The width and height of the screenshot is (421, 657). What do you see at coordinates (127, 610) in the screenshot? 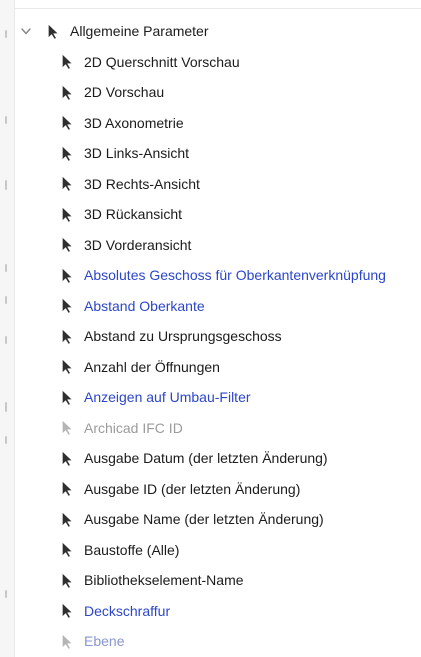
I see `tree-item-label: Deckschraffur` at bounding box center [127, 610].